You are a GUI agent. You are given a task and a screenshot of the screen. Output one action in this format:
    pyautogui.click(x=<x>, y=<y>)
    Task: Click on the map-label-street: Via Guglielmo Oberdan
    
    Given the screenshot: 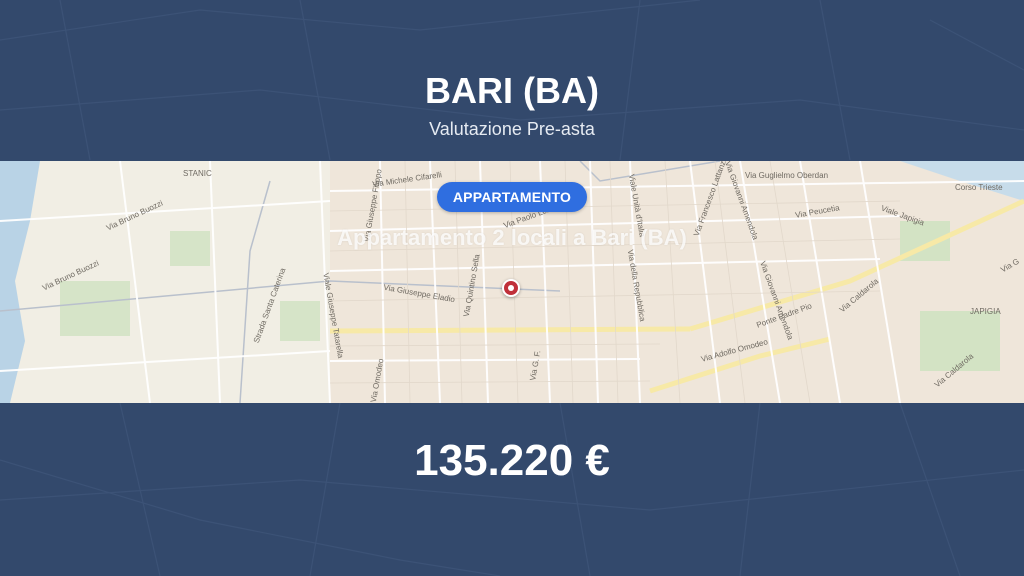 What is the action you would take?
    pyautogui.click(x=787, y=175)
    